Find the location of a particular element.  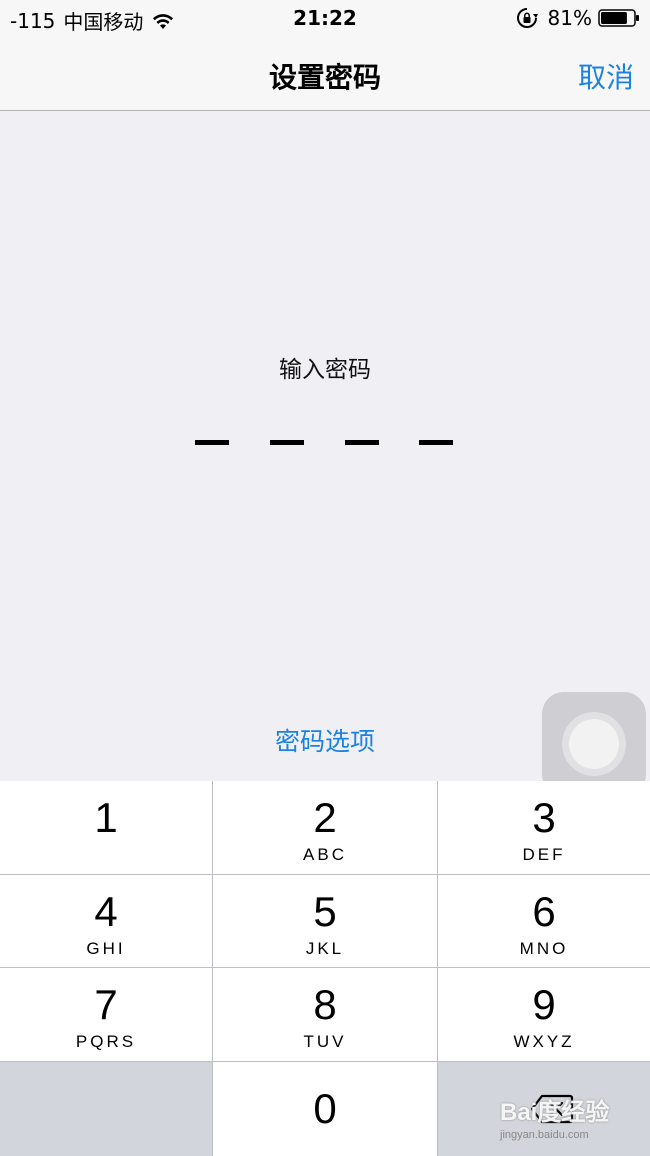

rotation-lock-icon is located at coordinates (527, 18).